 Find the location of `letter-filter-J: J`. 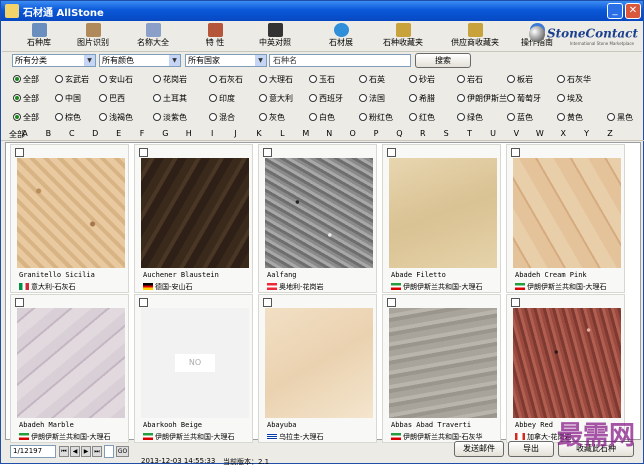

letter-filter-J: J is located at coordinates (236, 133).